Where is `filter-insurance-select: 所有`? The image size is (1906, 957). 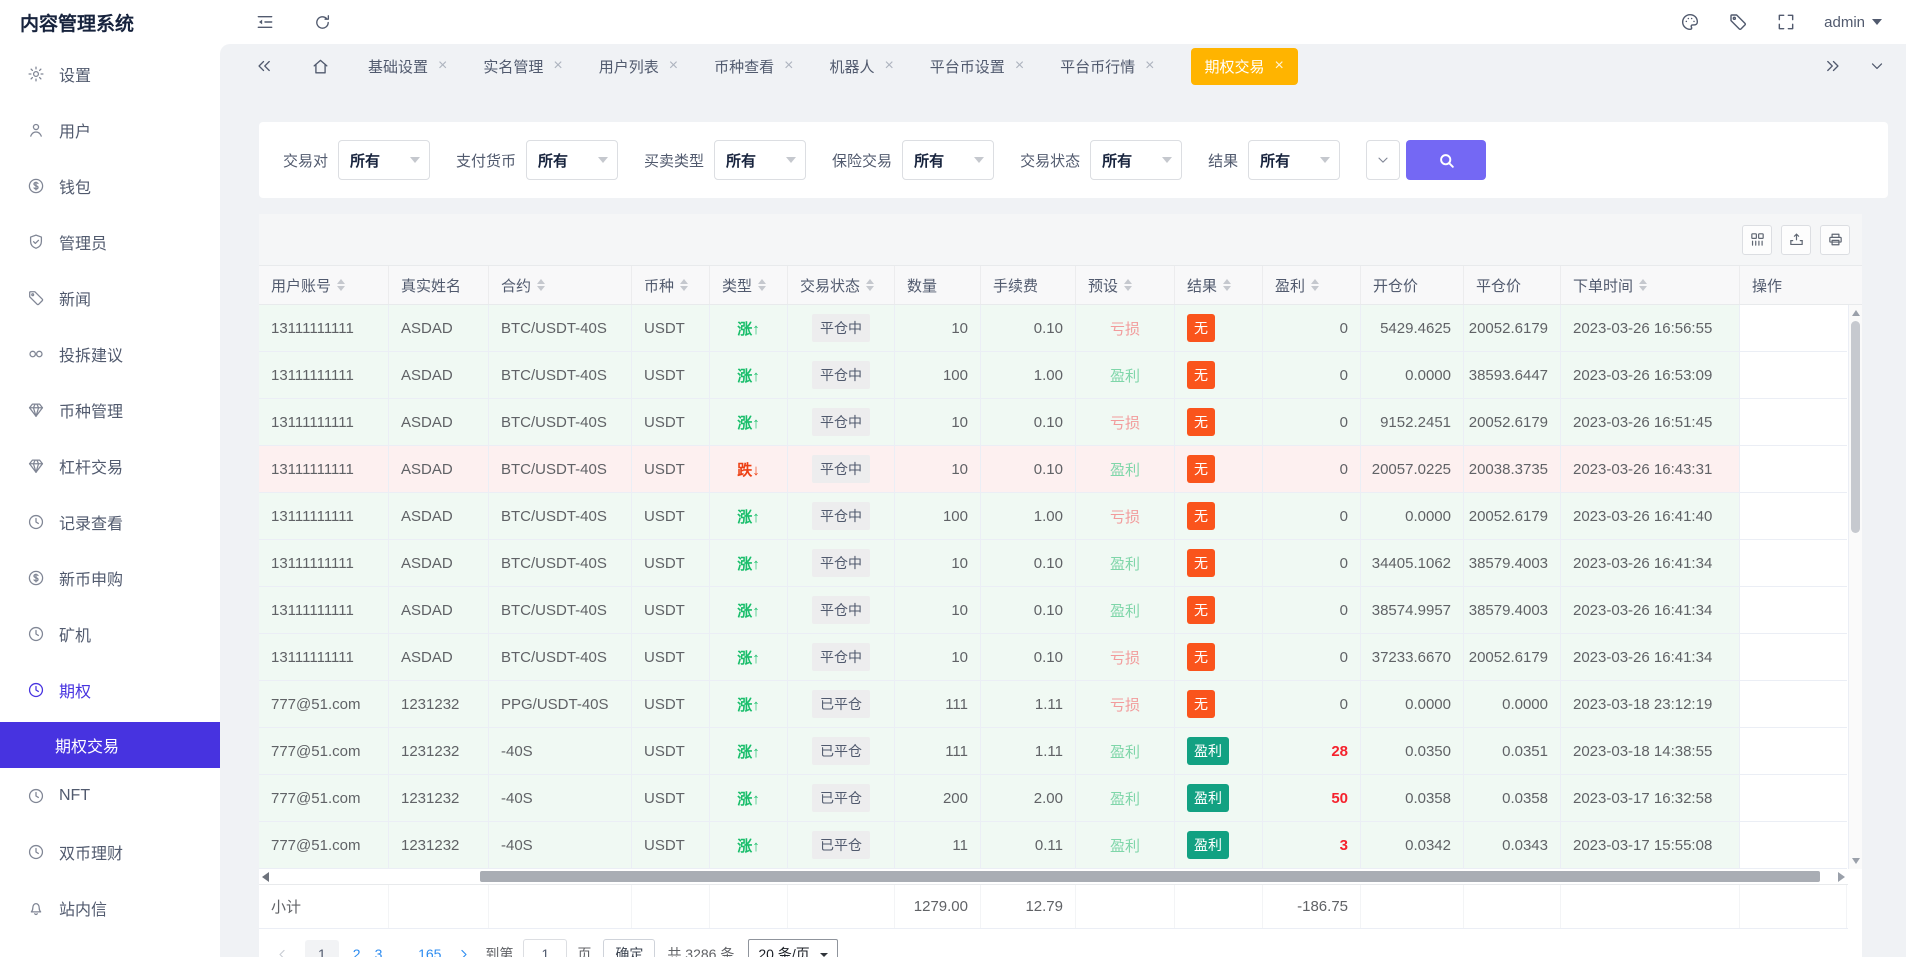 filter-insurance-select: 所有 is located at coordinates (948, 160).